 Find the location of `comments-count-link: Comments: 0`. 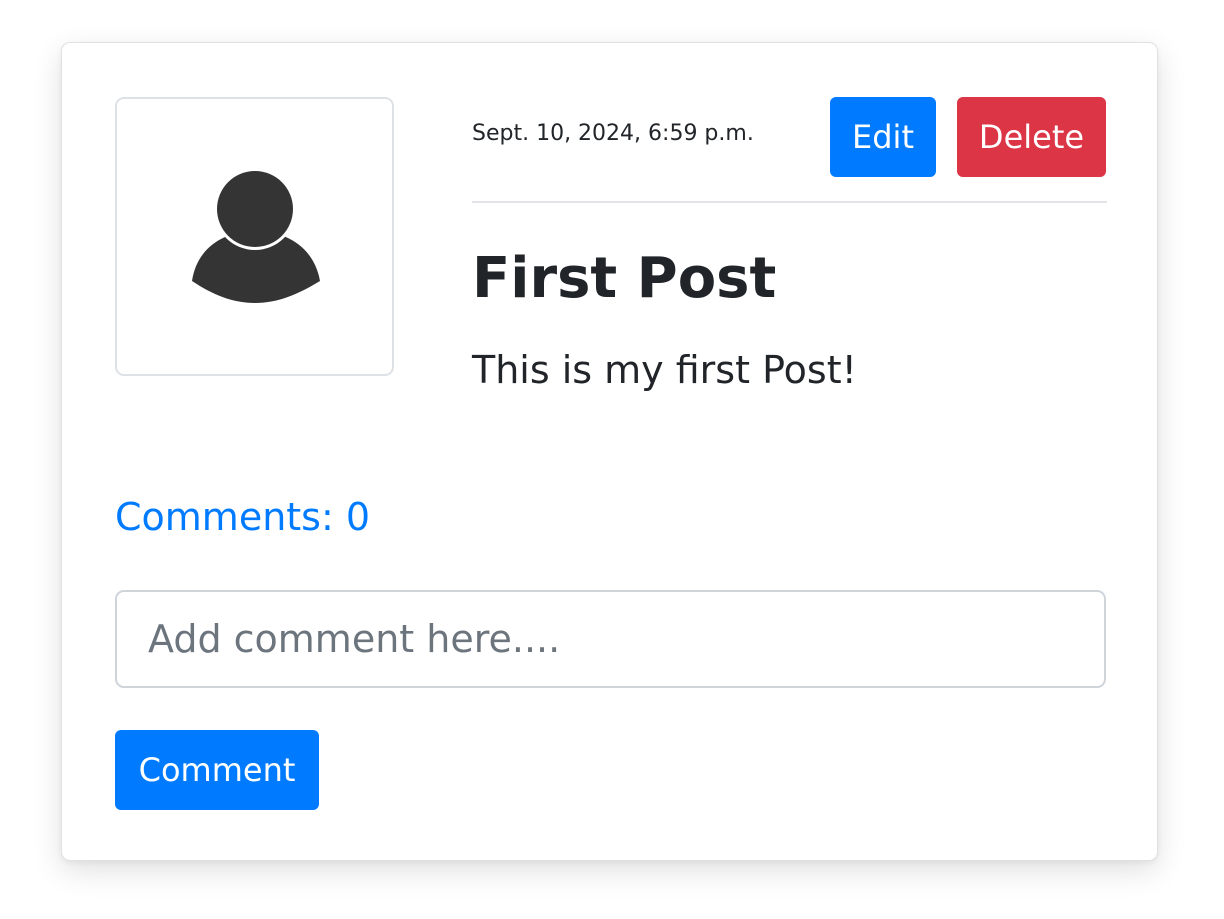

comments-count-link: Comments: 0 is located at coordinates (242, 518).